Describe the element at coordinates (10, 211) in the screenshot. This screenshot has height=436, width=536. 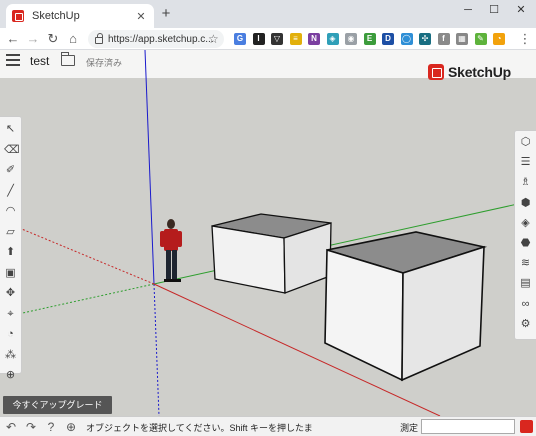
I see `arc-tool-icon: ◠` at that location.